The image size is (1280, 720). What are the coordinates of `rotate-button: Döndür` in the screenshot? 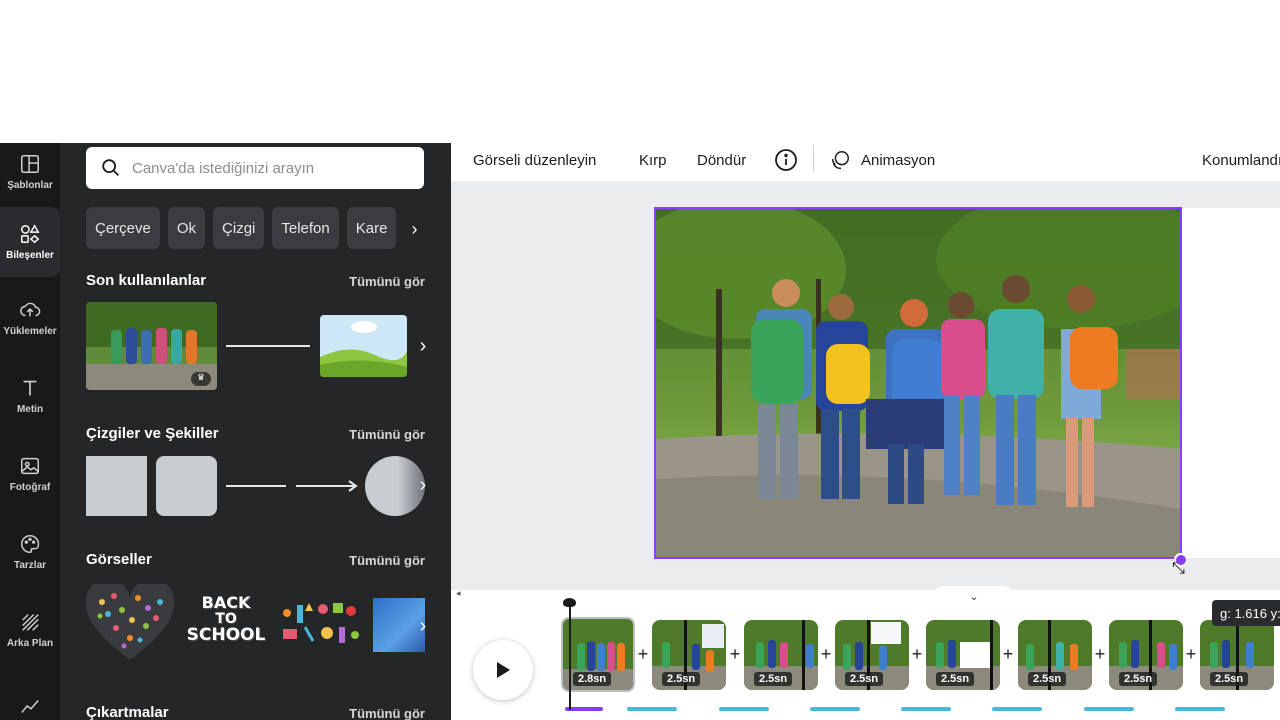 It's located at (721, 160).